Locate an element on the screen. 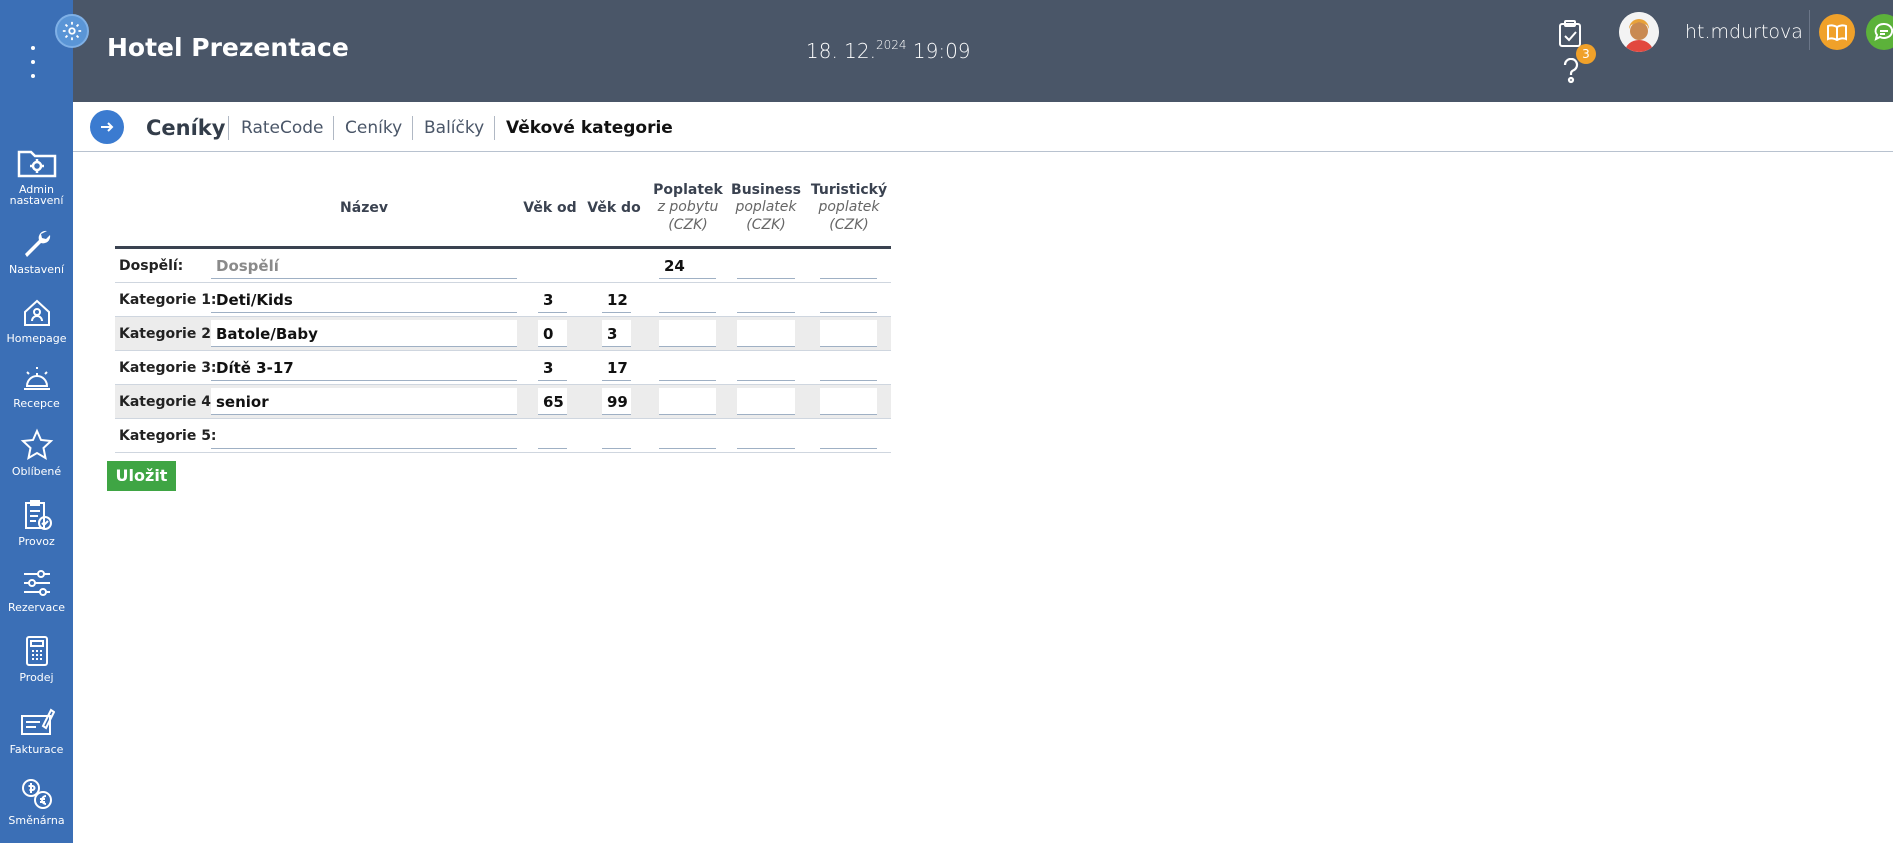 This screenshot has height=843, width=1893. help-question-icon is located at coordinates (1571, 72).